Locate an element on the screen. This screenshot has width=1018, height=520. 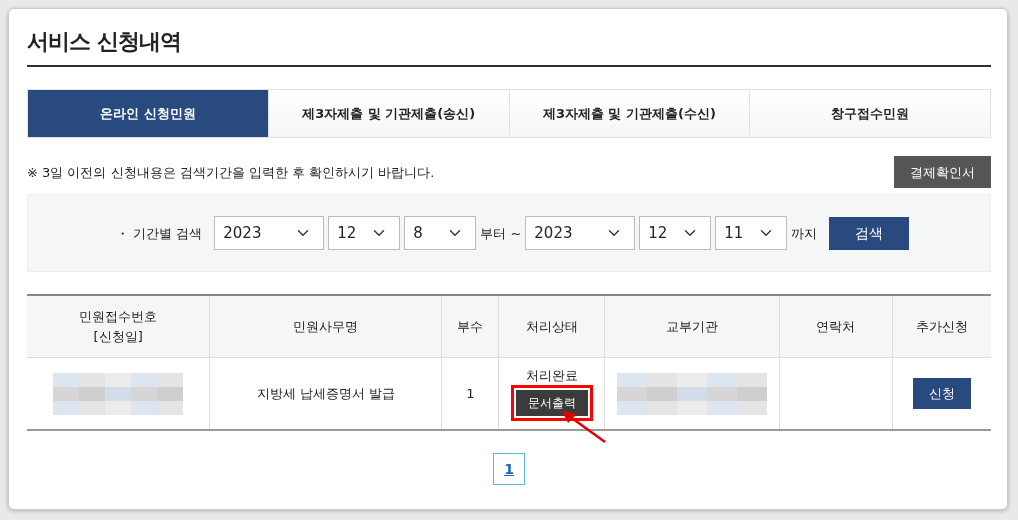
apply-button: 신청 is located at coordinates (941, 393).